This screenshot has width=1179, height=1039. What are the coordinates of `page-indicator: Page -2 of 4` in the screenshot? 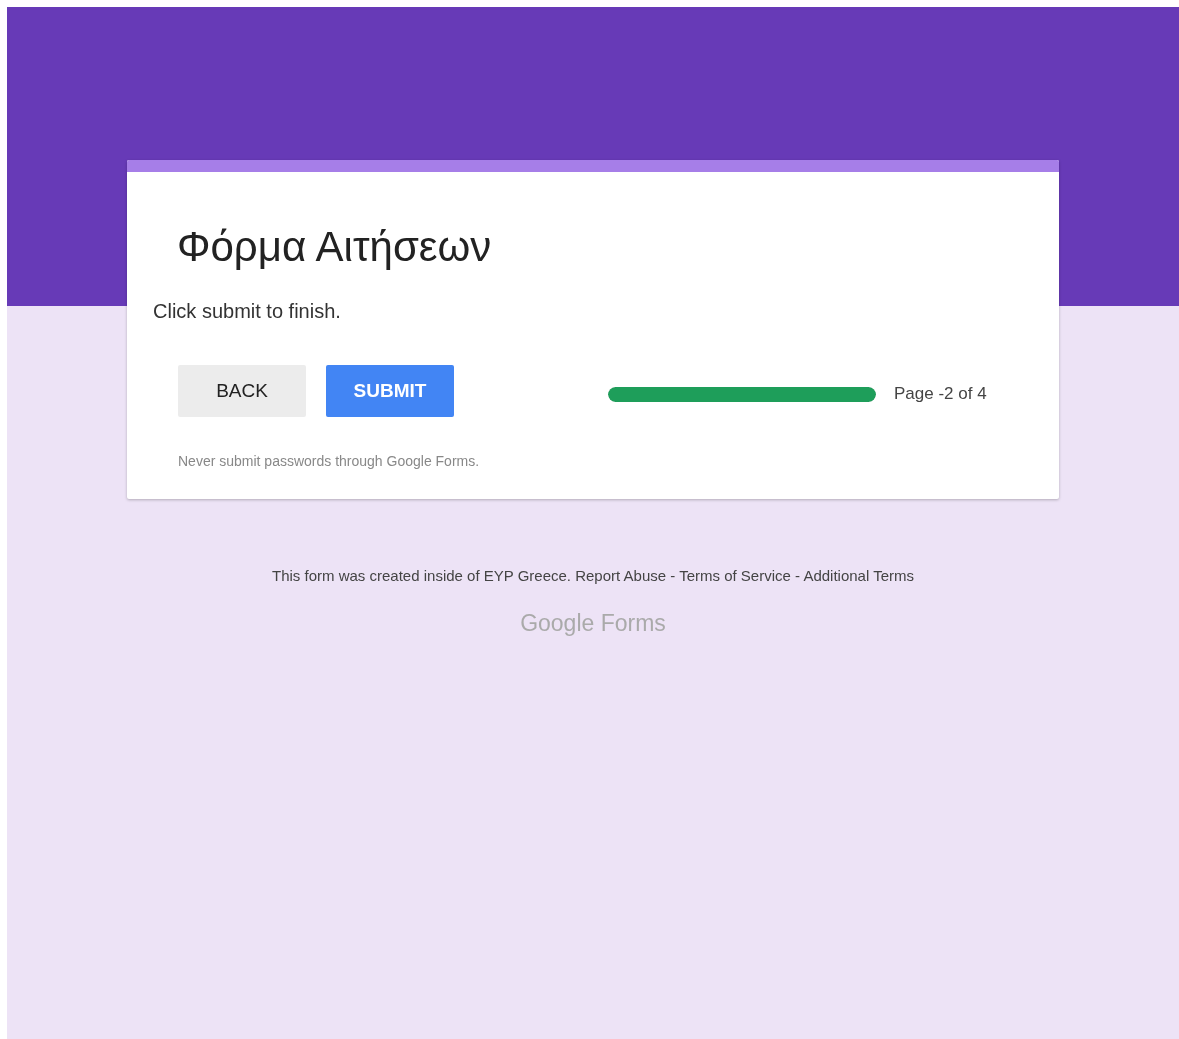 It's located at (940, 394).